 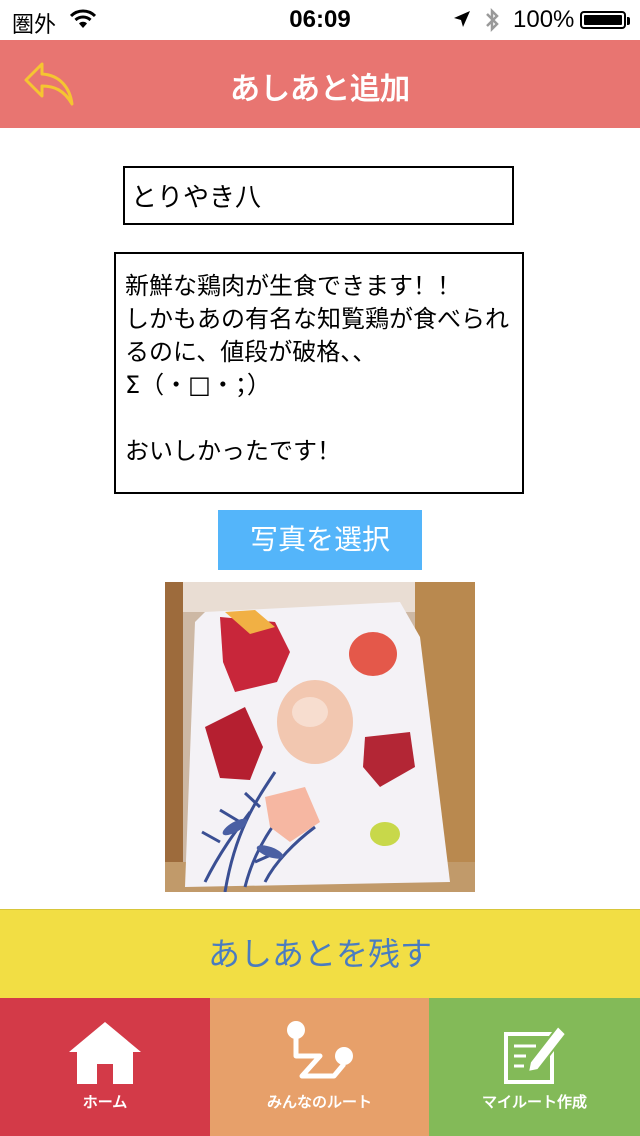 What do you see at coordinates (605, 20) in the screenshot?
I see `battery-icon` at bounding box center [605, 20].